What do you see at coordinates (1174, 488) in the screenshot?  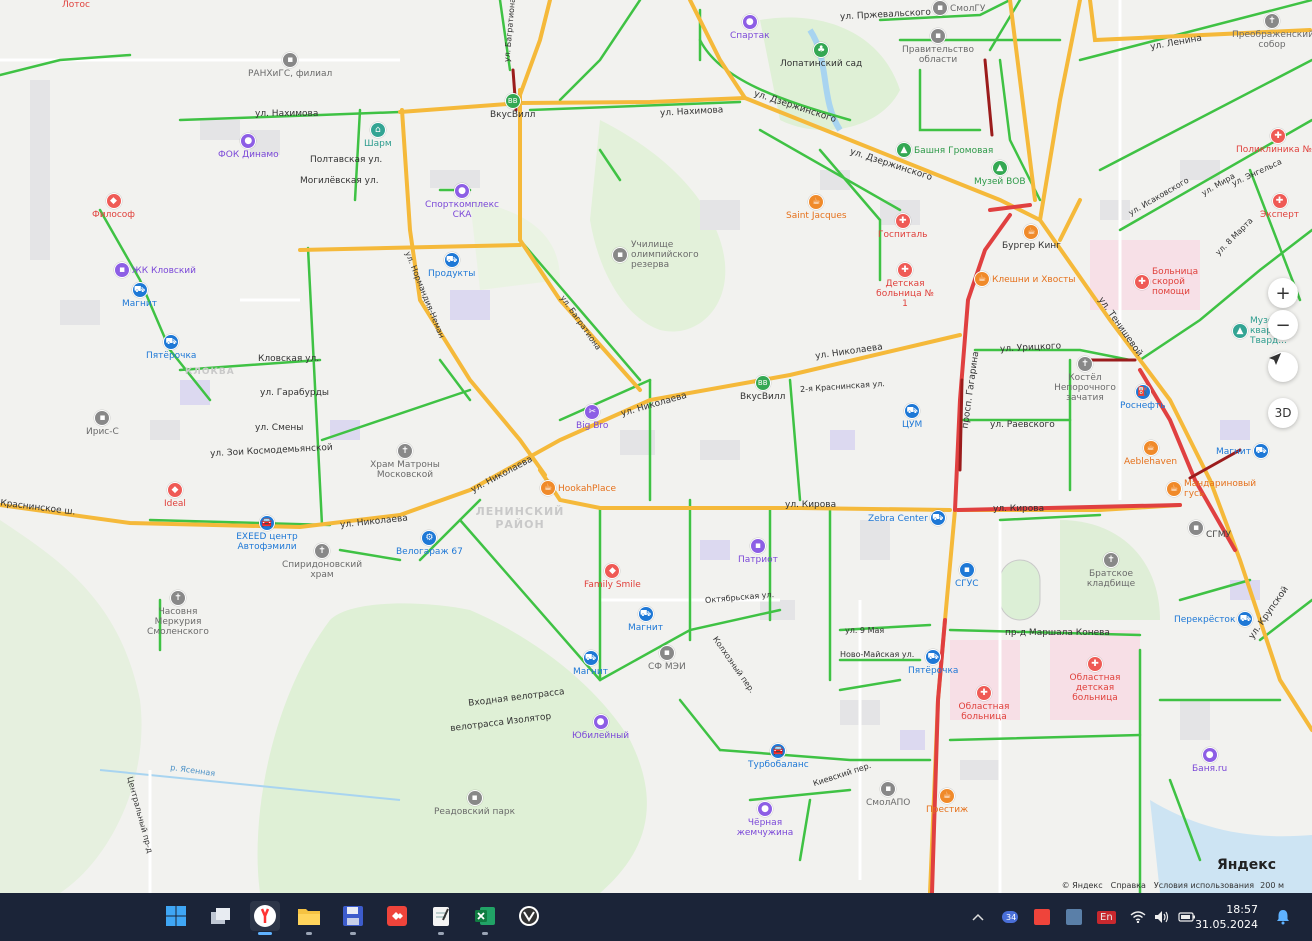 I see `food-icon: ☕` at bounding box center [1174, 488].